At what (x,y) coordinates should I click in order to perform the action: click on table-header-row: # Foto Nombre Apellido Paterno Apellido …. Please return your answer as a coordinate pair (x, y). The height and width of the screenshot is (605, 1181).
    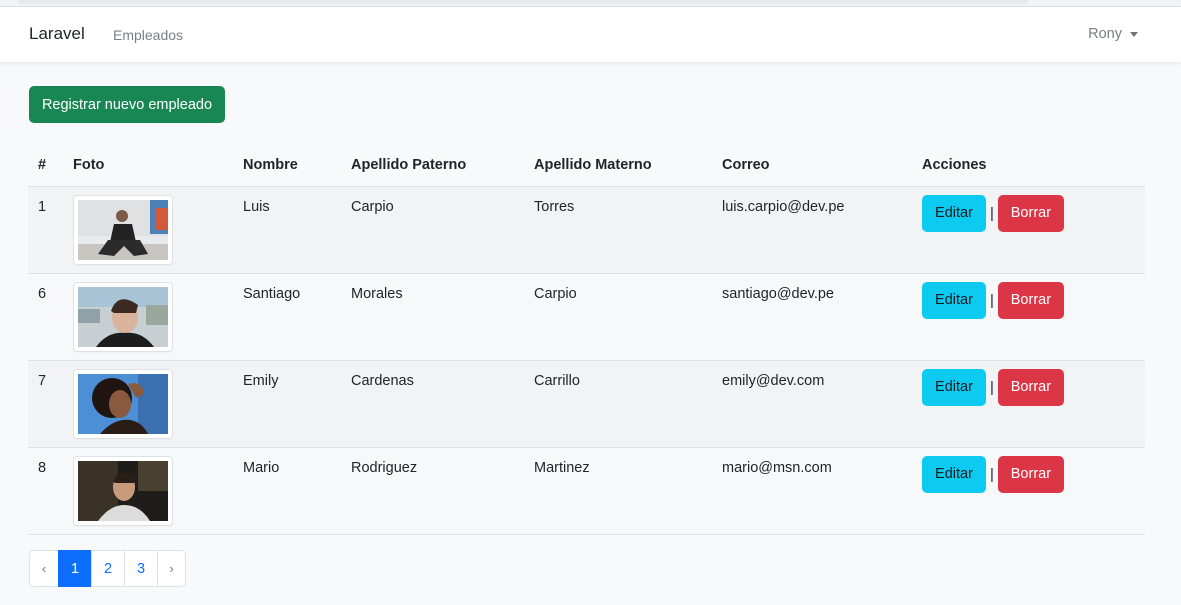
    Looking at the image, I should click on (586, 166).